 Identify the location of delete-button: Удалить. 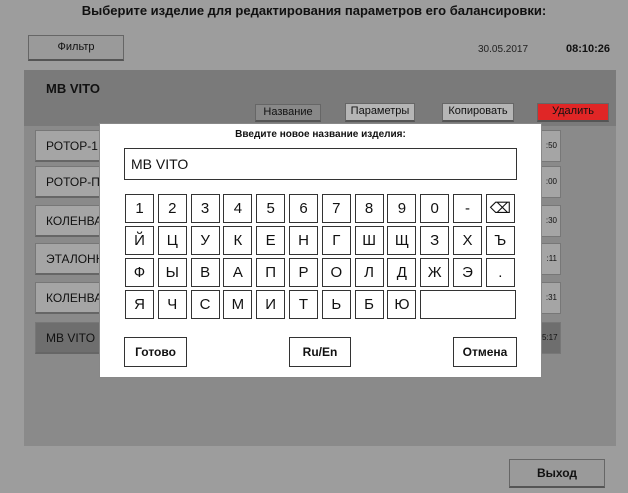
(573, 112).